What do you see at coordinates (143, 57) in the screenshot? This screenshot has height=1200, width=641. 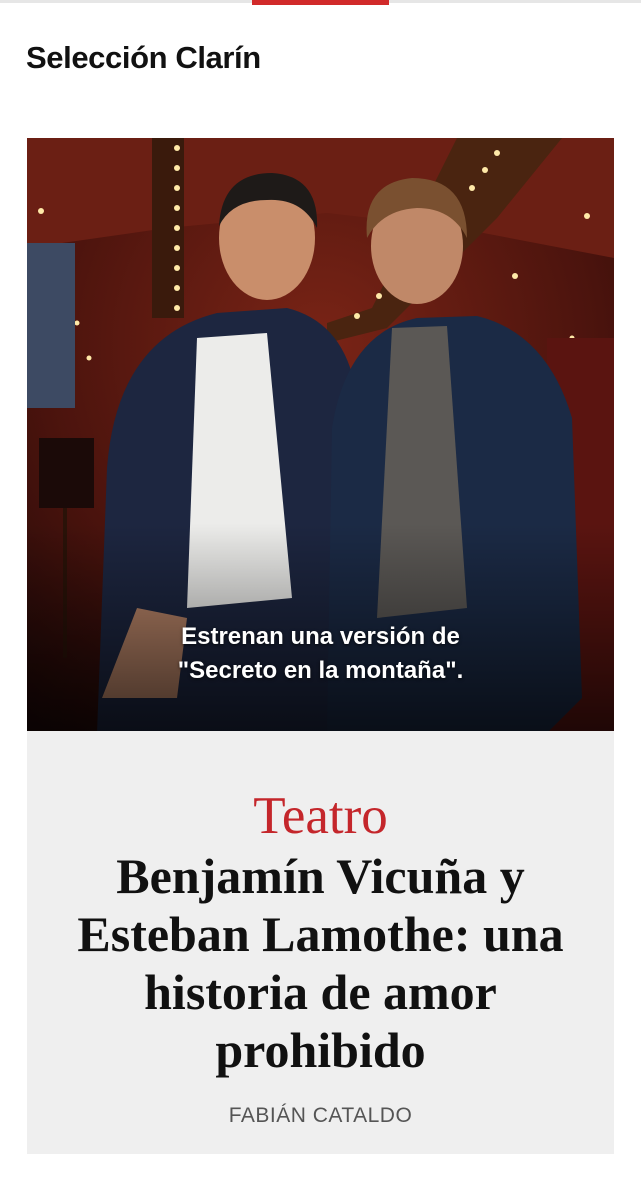 I see `section-title: Selección Clarín` at bounding box center [143, 57].